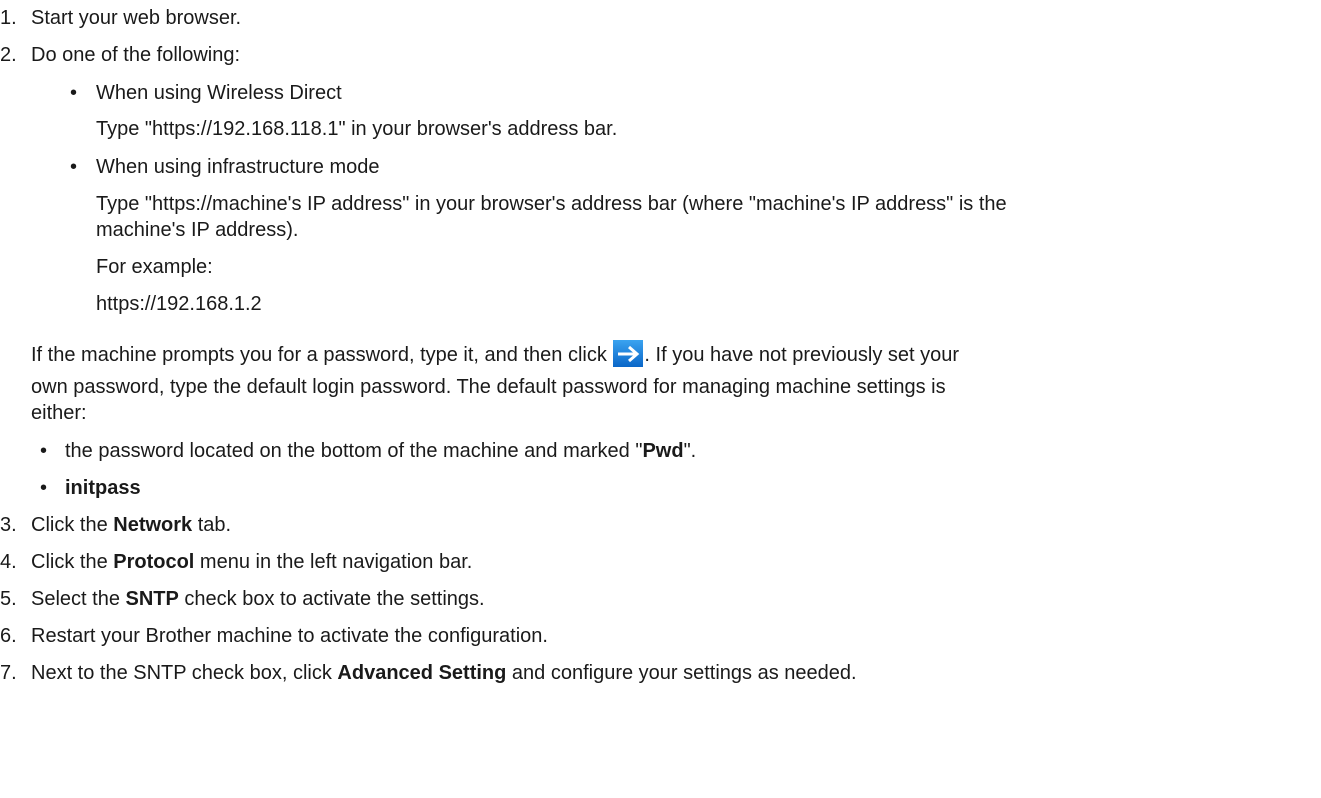  I want to click on step-number: 3., so click(8, 525).